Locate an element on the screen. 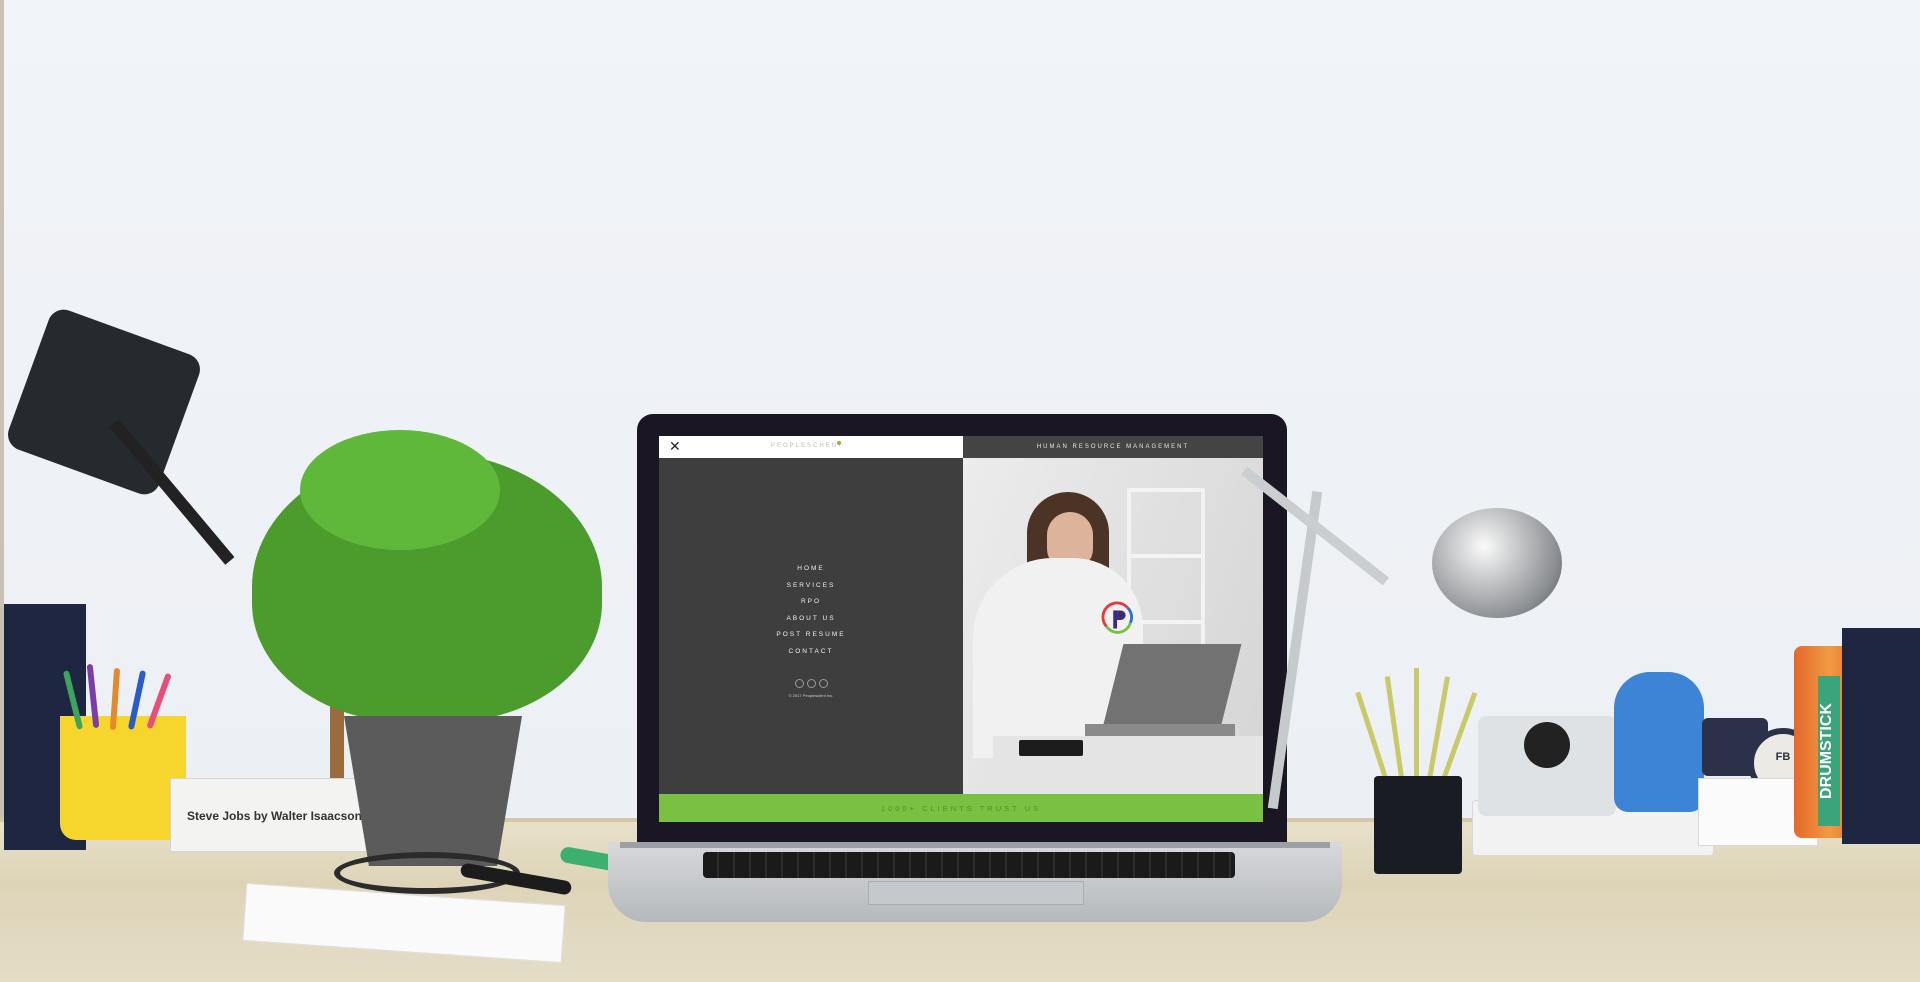 The width and height of the screenshot is (1920, 982). menu-item-home: HOME is located at coordinates (811, 569).